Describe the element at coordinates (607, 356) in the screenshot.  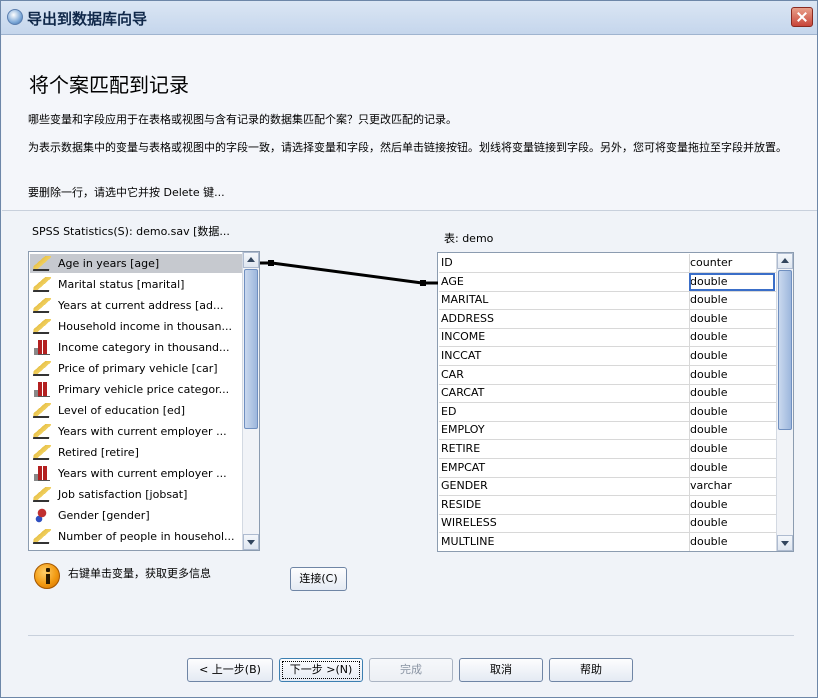
I see `table-row: INCCAT double` at that location.